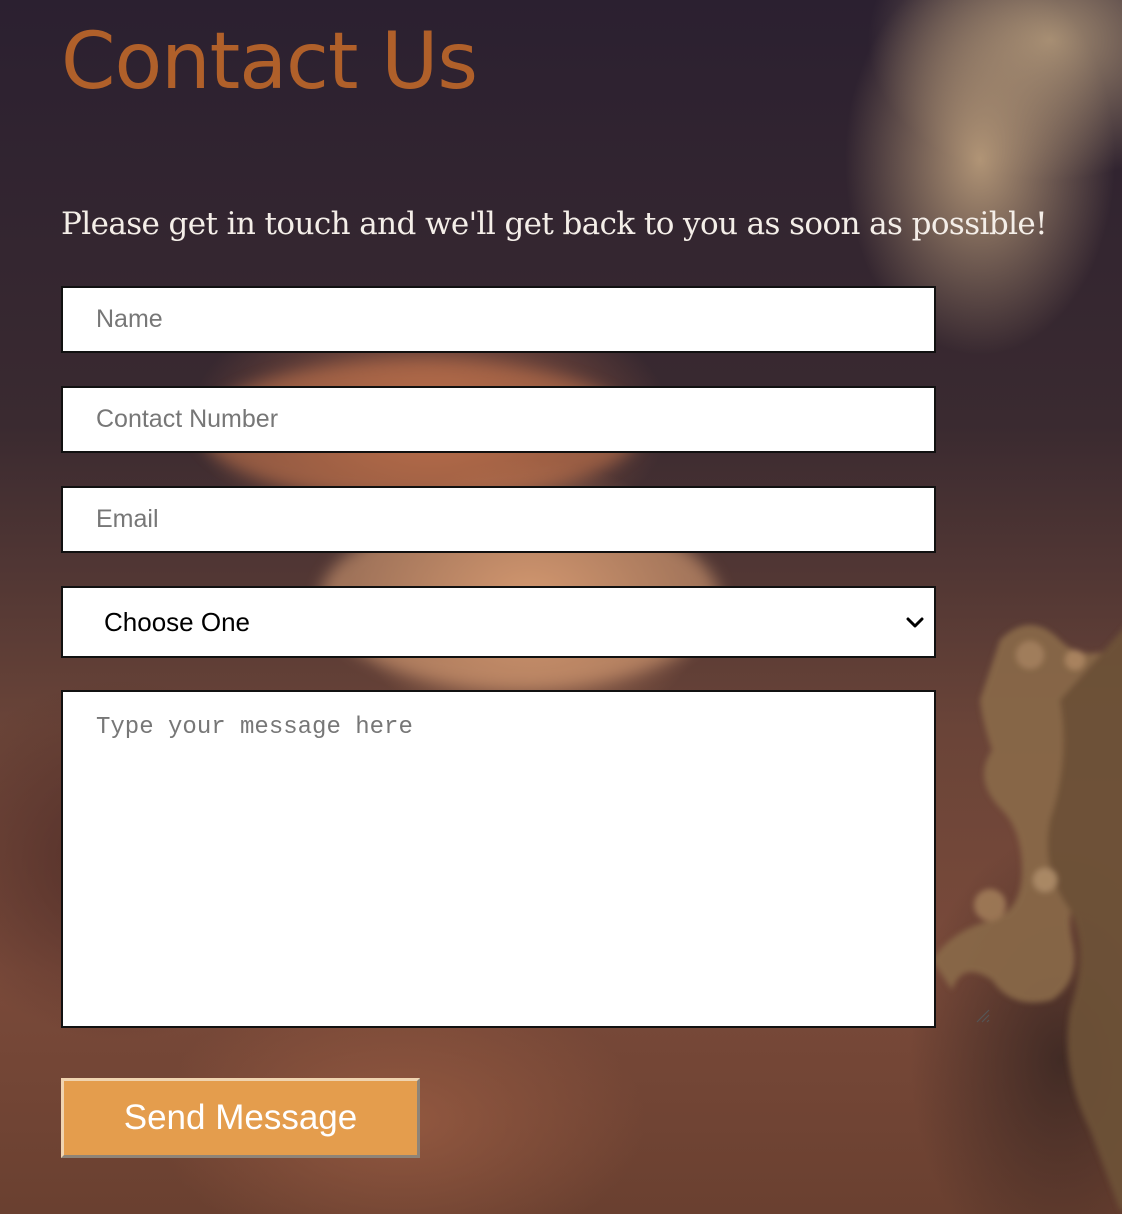 The width and height of the screenshot is (1122, 1214). What do you see at coordinates (982, 1015) in the screenshot?
I see `resize-grip-icon` at bounding box center [982, 1015].